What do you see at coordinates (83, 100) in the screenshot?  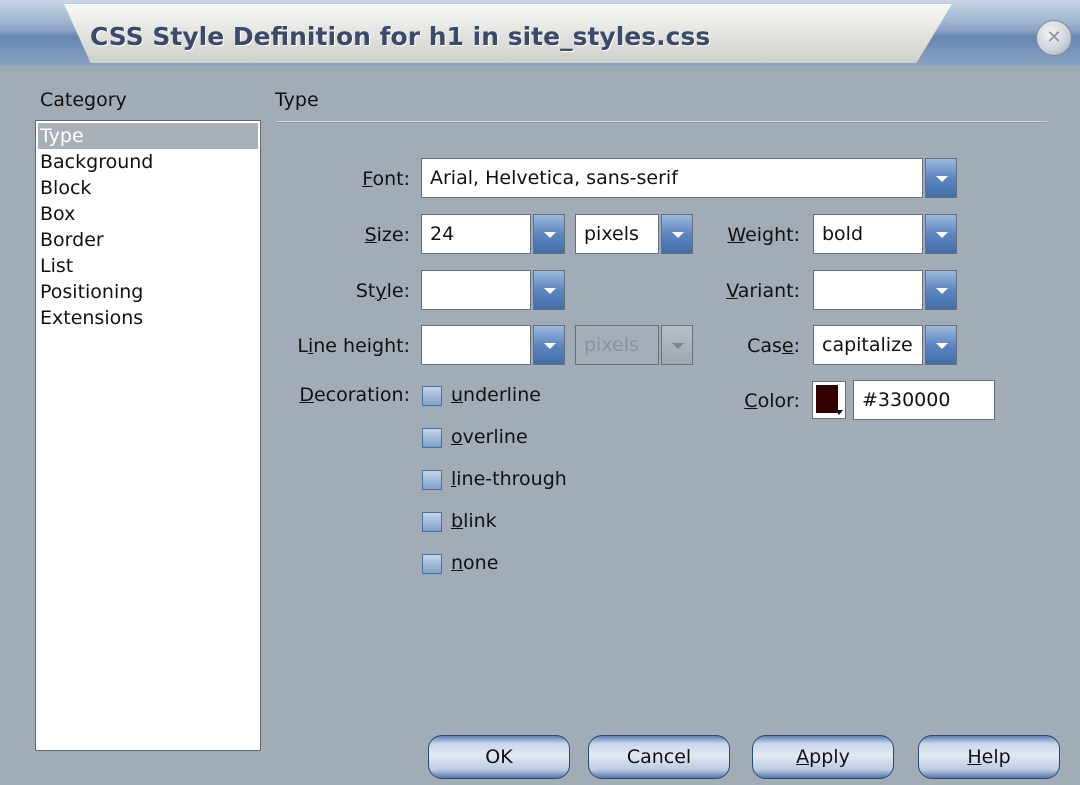 I see `category-label: Category` at bounding box center [83, 100].